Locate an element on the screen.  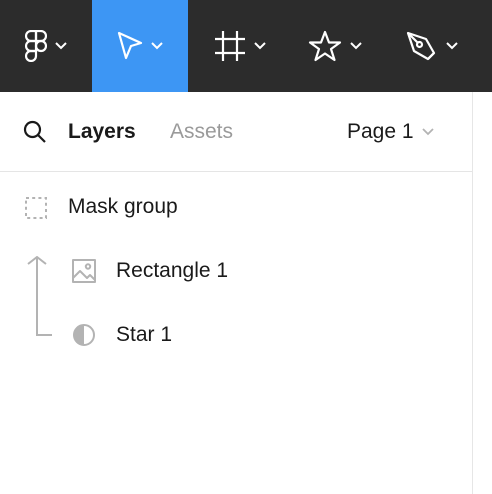
layer-label: Mask group is located at coordinates (123, 206).